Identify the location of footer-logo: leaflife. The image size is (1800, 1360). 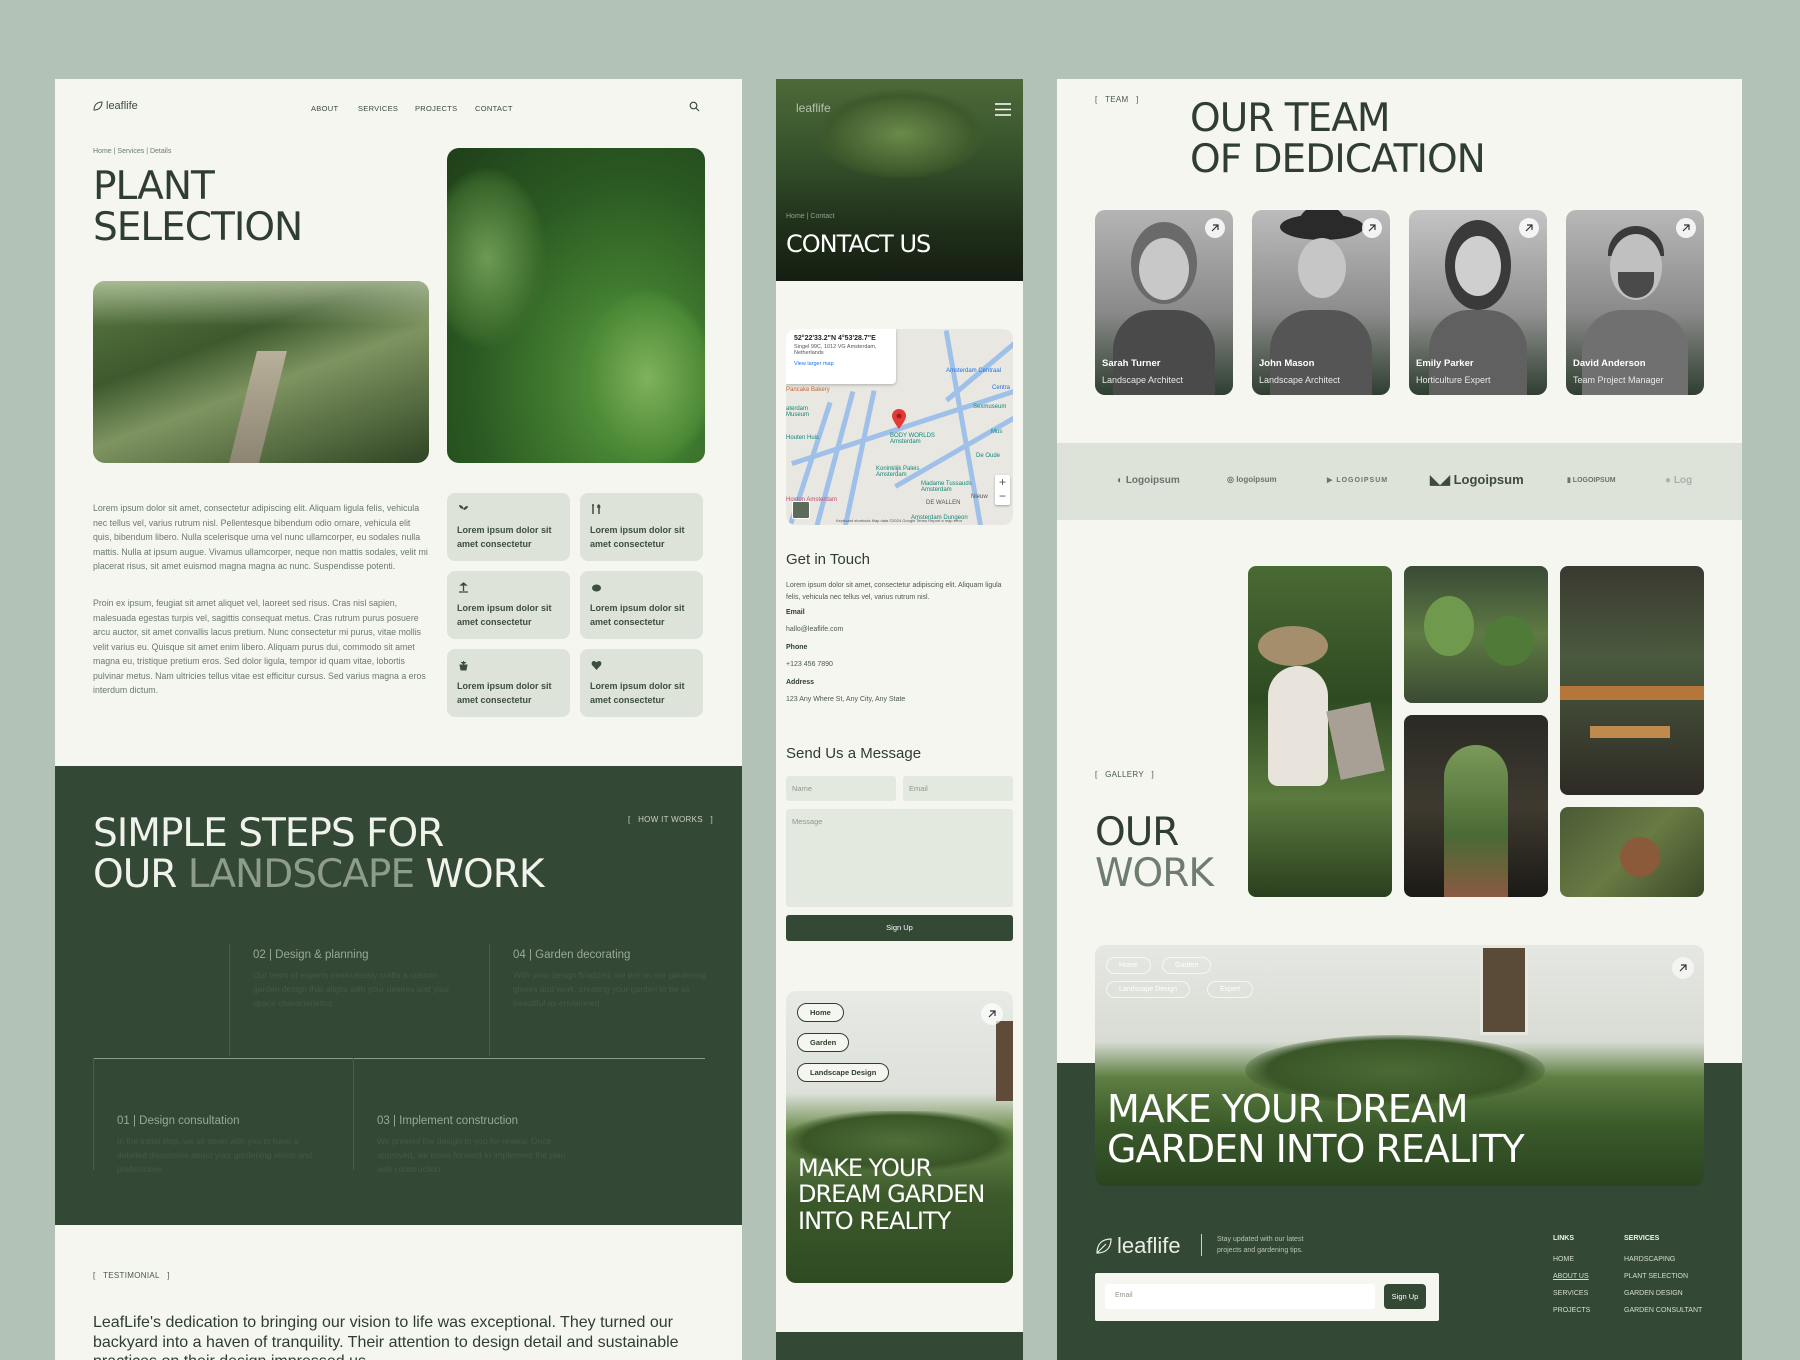
(1138, 1246).